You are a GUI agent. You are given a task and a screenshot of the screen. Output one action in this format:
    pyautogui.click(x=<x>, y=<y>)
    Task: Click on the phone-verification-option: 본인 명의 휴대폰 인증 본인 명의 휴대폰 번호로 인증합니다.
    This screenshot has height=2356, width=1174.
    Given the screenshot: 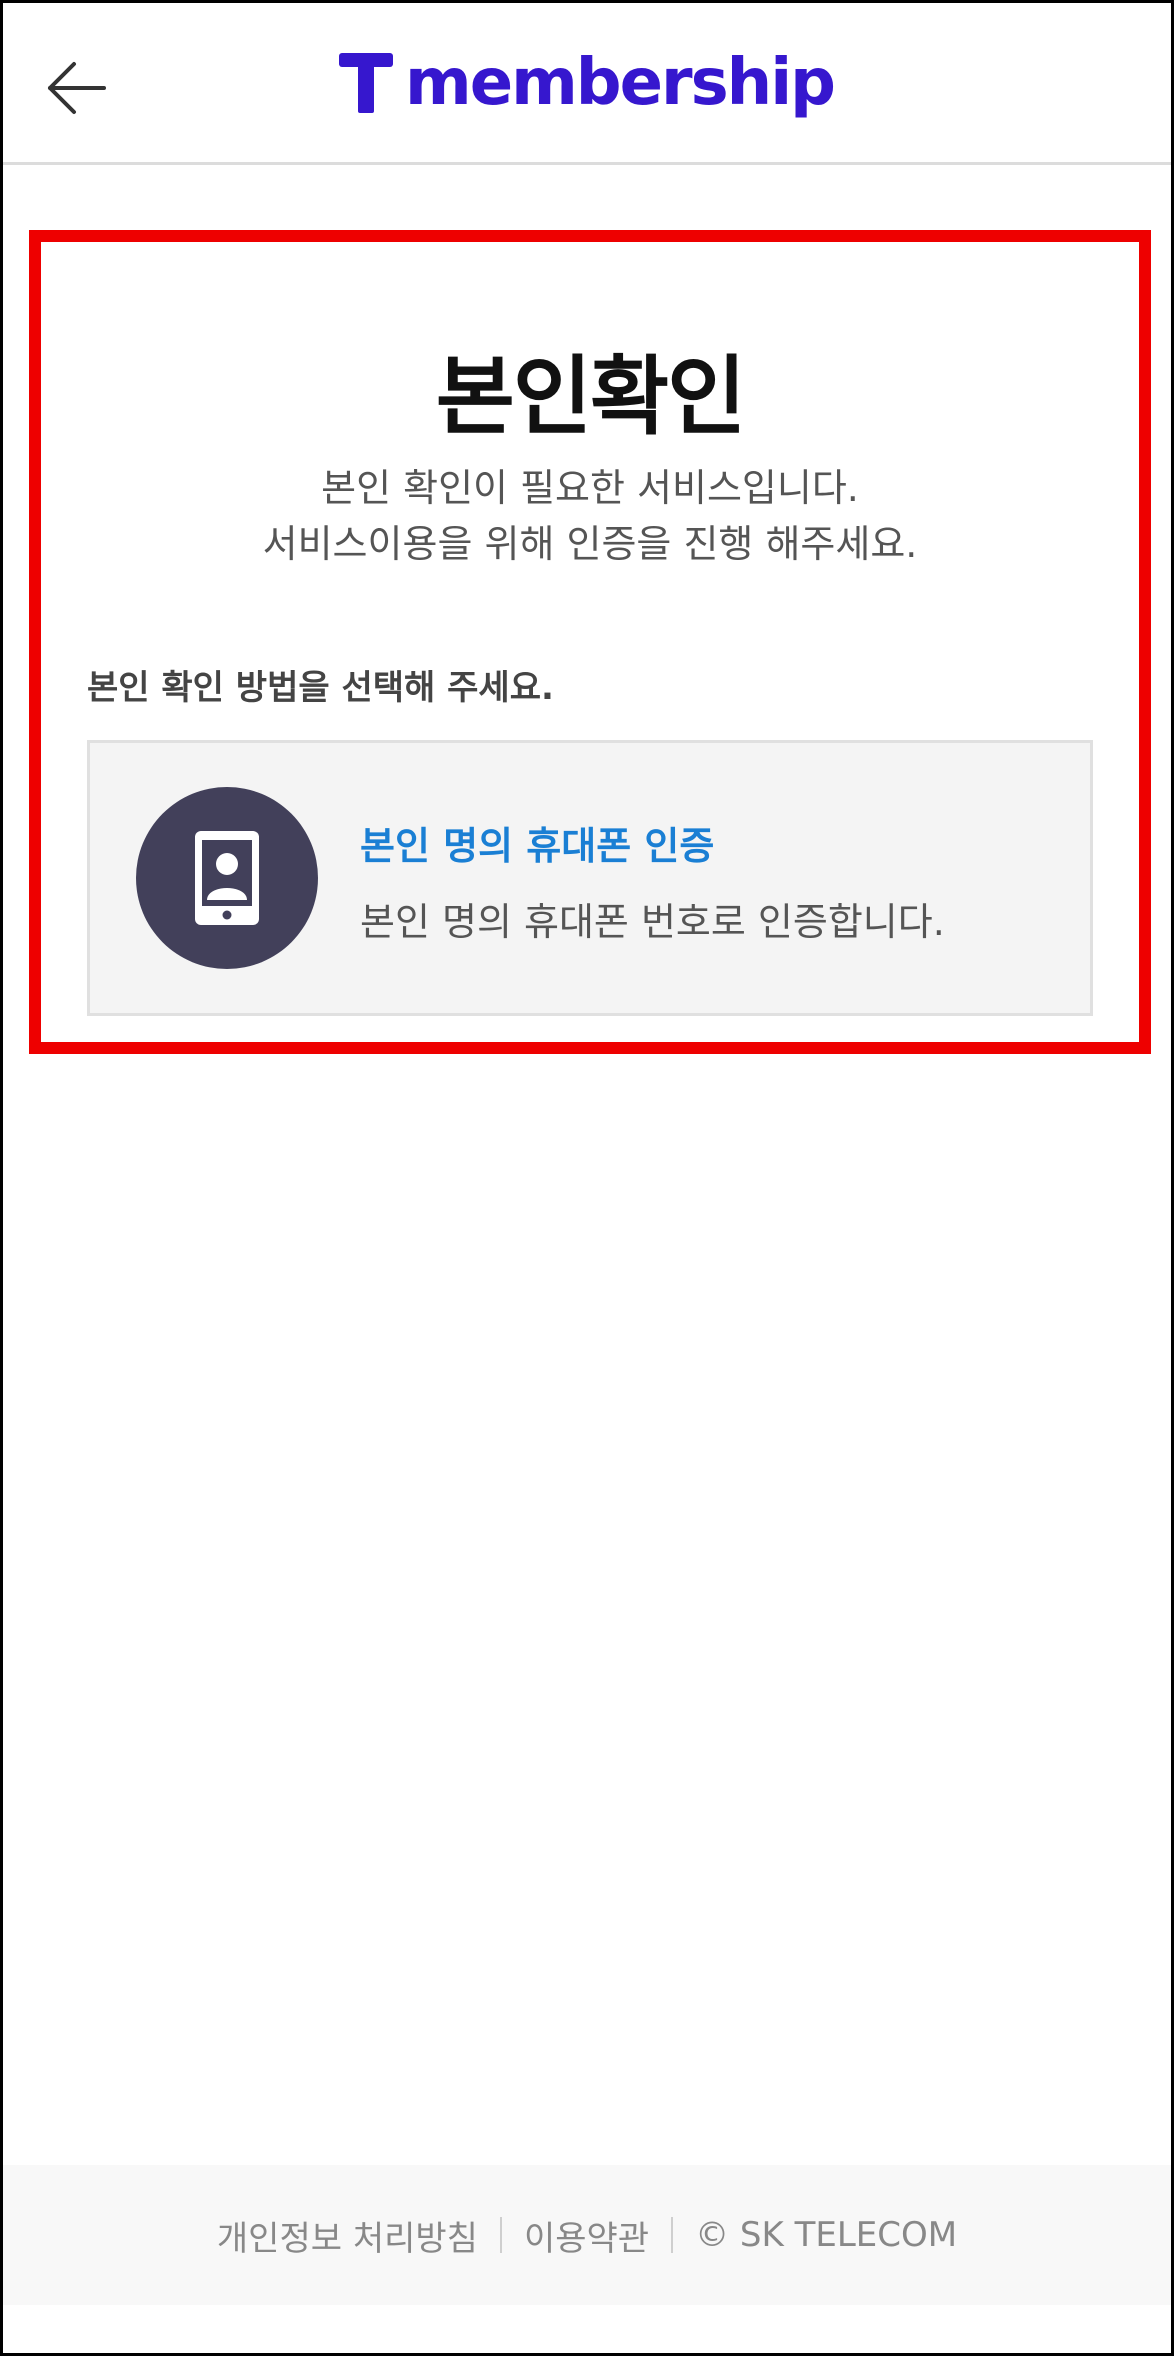 What is the action you would take?
    pyautogui.click(x=590, y=878)
    